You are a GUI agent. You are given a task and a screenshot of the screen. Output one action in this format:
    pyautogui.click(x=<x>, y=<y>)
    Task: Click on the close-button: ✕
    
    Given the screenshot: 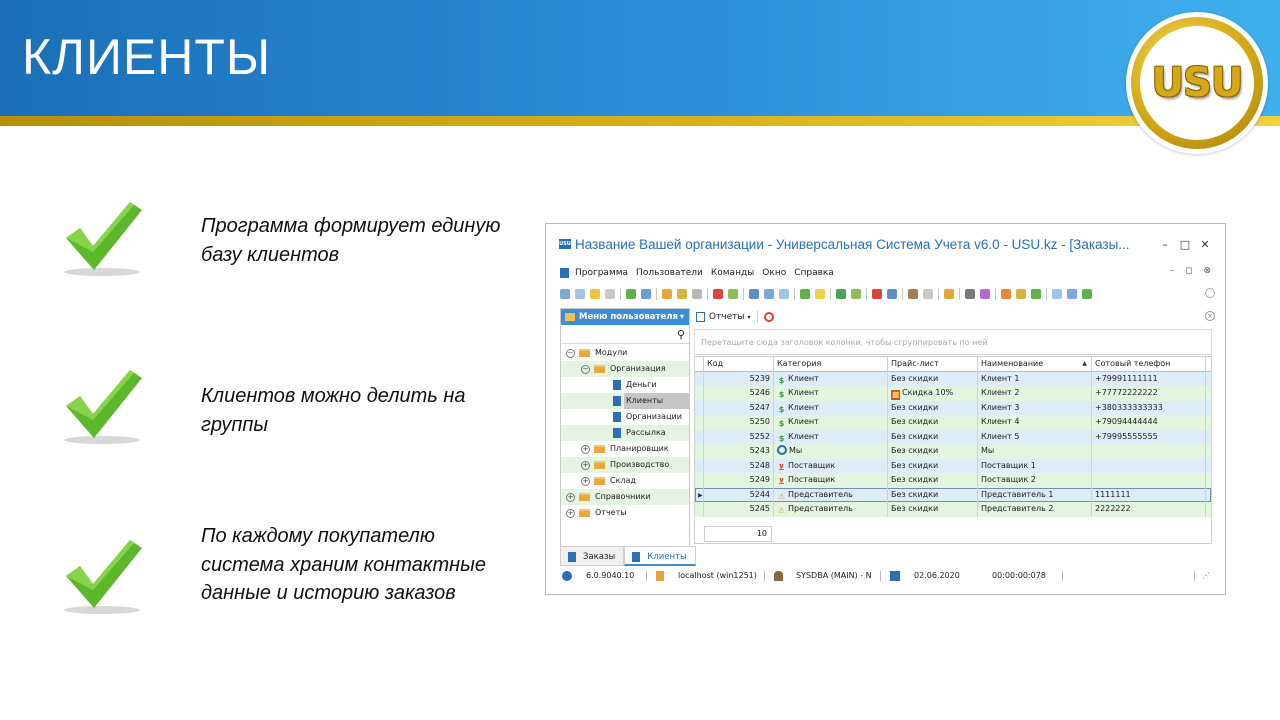 What is the action you would take?
    pyautogui.click(x=1205, y=244)
    